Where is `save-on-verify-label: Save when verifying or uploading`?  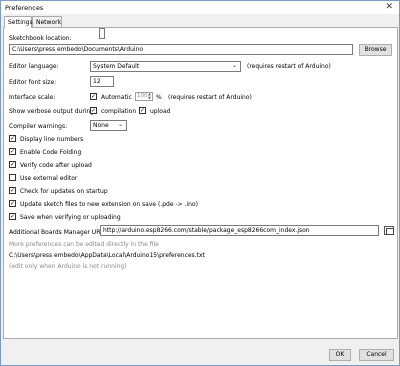
save-on-verify-label: Save when verifying or uploading is located at coordinates (70, 217).